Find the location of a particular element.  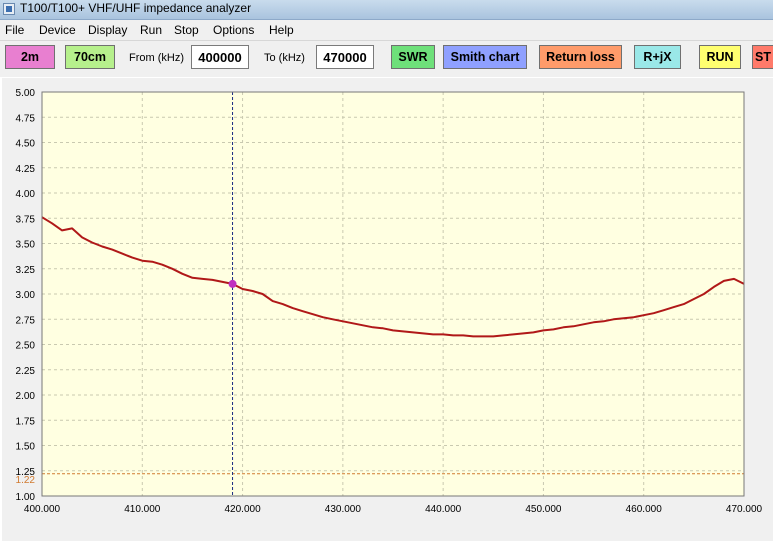

y-tick-label: 2.75 is located at coordinates (26, 320).